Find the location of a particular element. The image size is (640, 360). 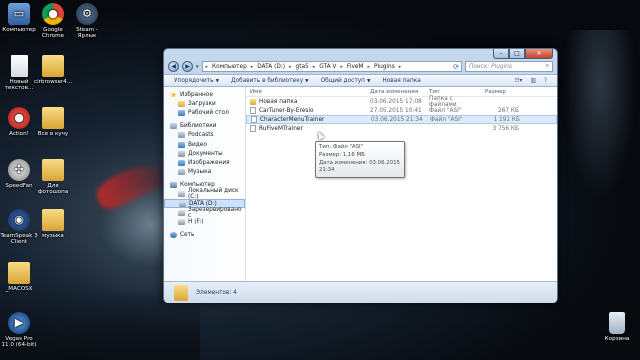

window-controls: – □ ✕ is located at coordinates (523, 54).